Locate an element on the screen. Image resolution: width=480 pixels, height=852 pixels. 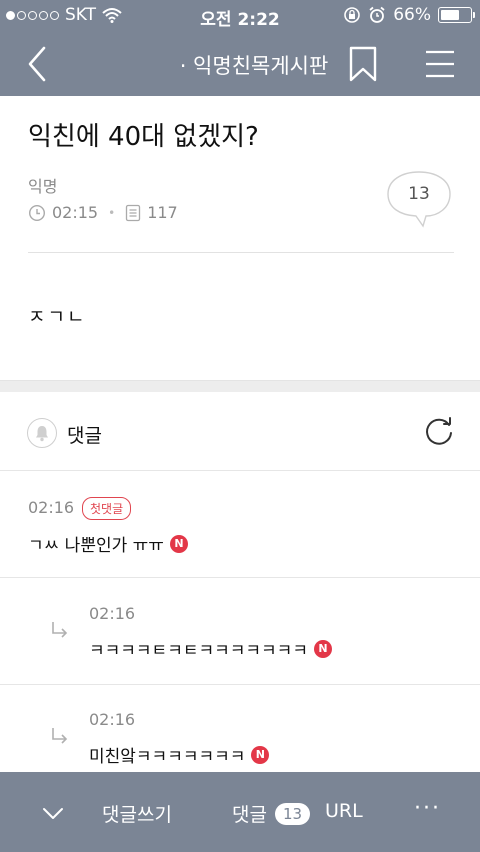
comment-count-bubble: 13 is located at coordinates (419, 199).